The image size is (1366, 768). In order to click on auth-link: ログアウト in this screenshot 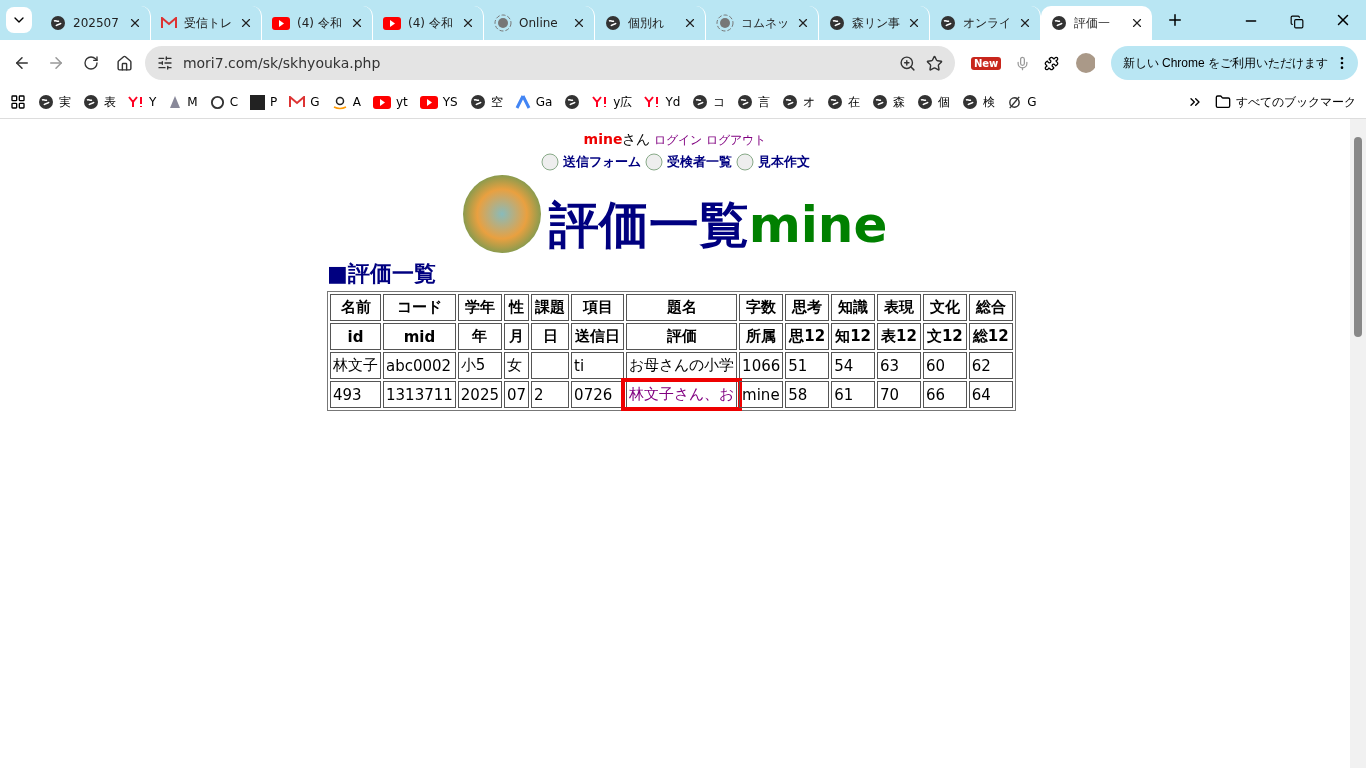, I will do `click(736, 140)`.